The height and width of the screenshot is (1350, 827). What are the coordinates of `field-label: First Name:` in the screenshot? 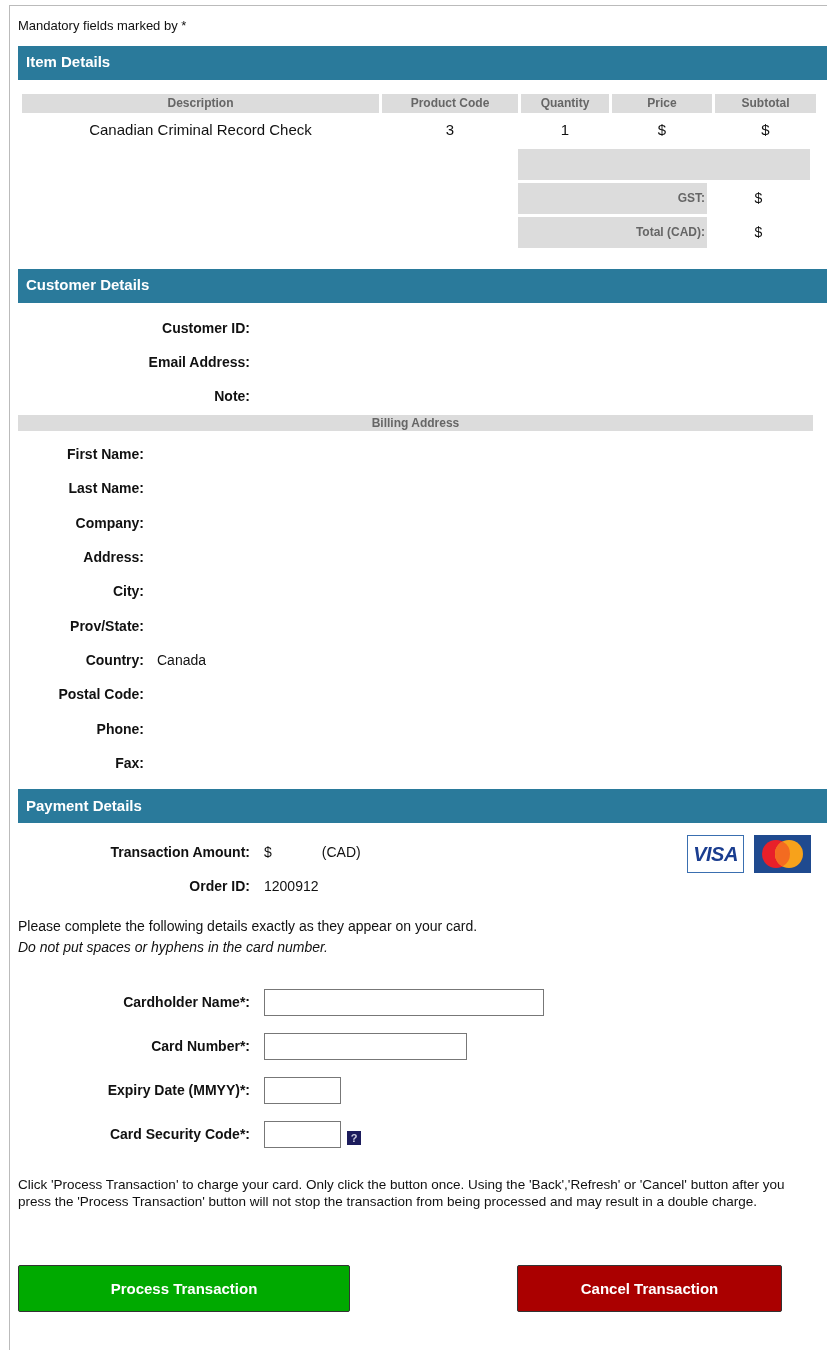 It's located at (105, 455).